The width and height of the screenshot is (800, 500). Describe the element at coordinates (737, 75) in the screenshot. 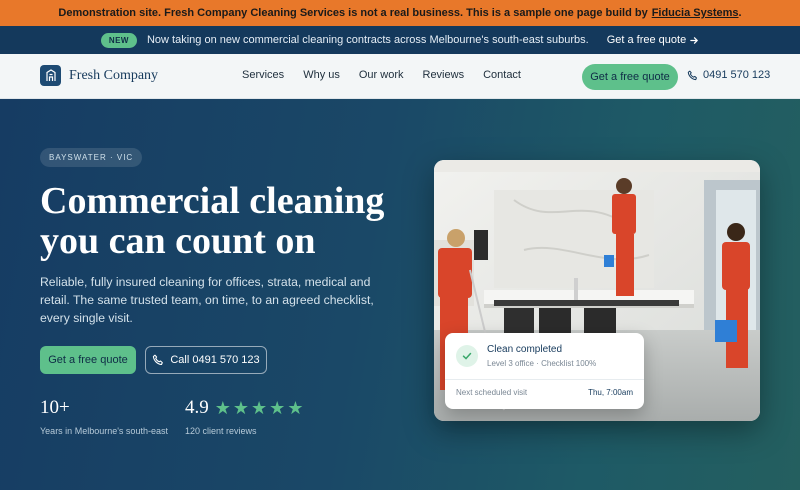

I see `header-phone-number: 0491 570 123` at that location.